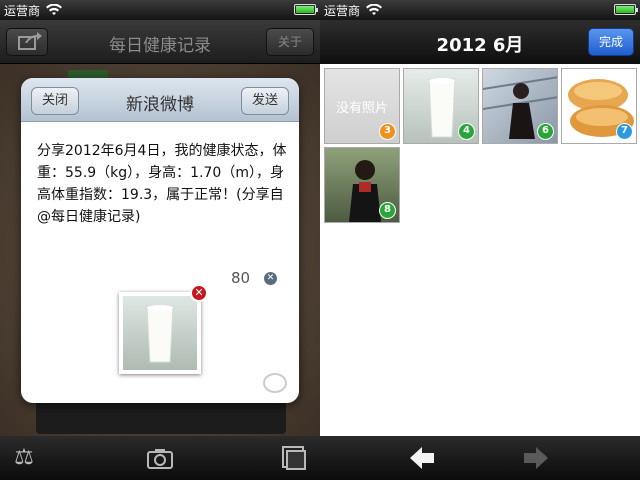 Image resolution: width=640 pixels, height=480 pixels. Describe the element at coordinates (422, 458) in the screenshot. I see `left-arrow-icon` at that location.